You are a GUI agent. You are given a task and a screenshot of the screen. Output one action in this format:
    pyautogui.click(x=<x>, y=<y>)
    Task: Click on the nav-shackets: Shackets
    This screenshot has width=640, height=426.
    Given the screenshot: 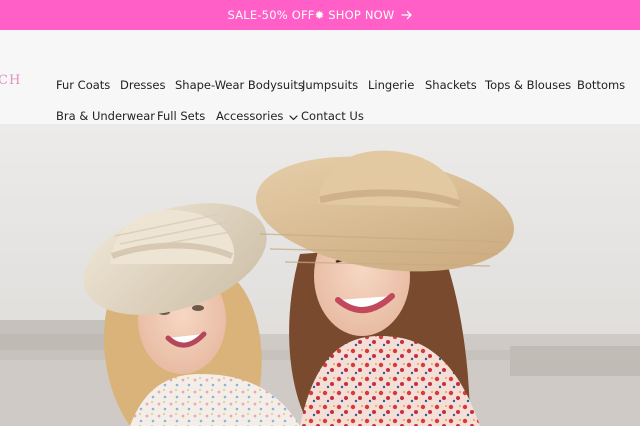 What is the action you would take?
    pyautogui.click(x=451, y=85)
    